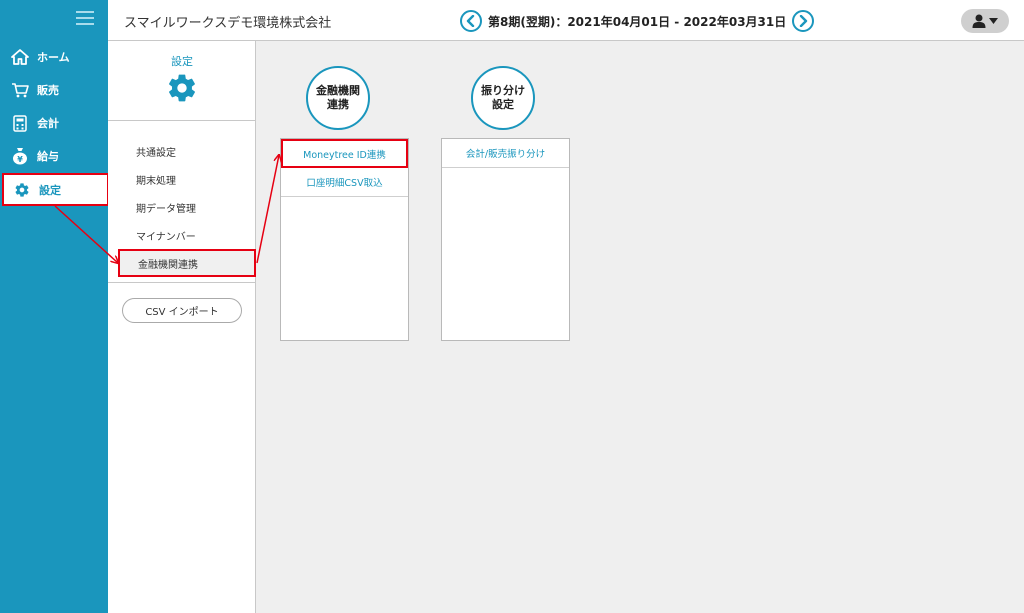  I want to click on card-allocation-settings: 会計/販売振り分け, so click(505, 239).